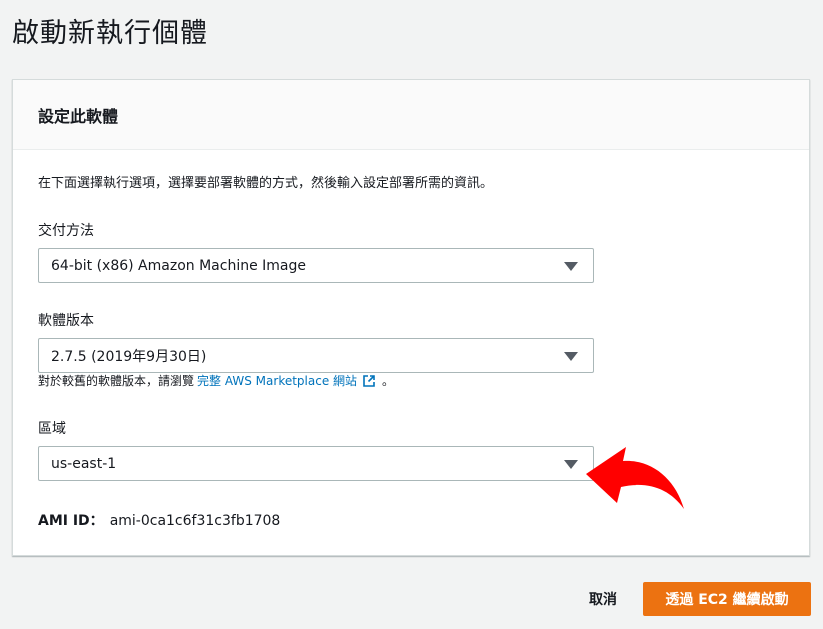  I want to click on hint-prefix: 對於較舊的軟體版本，請瀏覽, so click(116, 381).